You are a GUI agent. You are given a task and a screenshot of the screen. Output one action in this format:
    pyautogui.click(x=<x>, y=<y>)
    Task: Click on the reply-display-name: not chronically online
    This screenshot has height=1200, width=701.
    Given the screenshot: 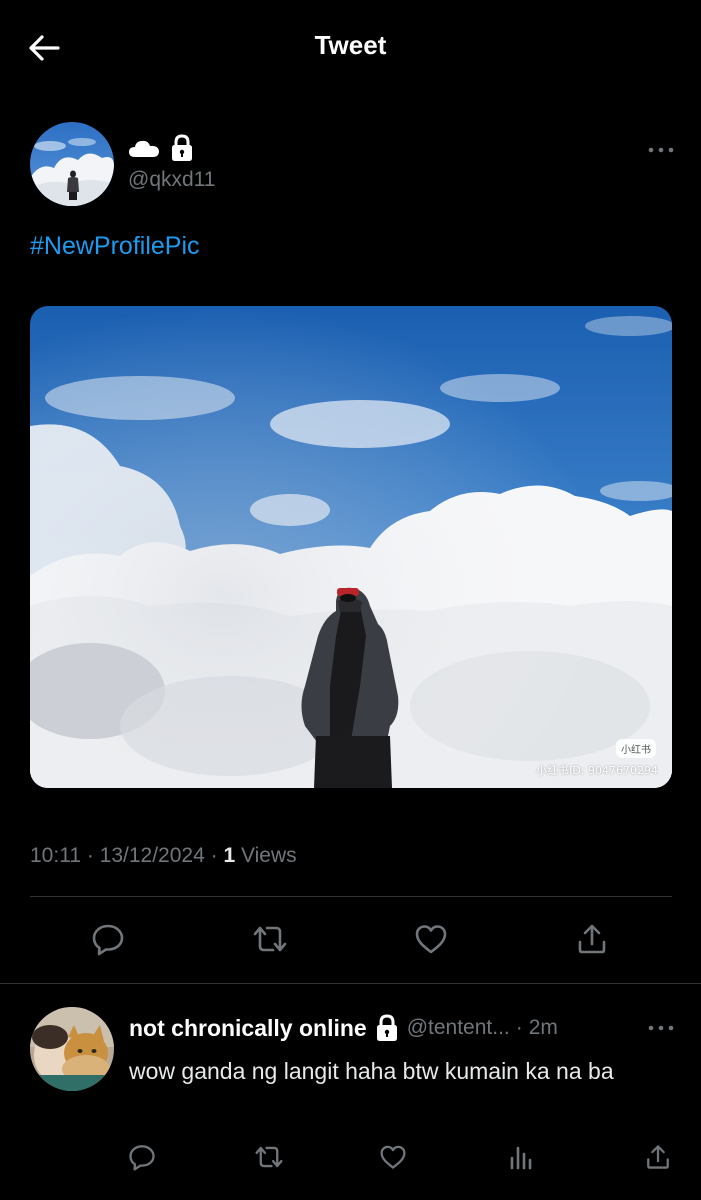 What is the action you would take?
    pyautogui.click(x=248, y=1028)
    